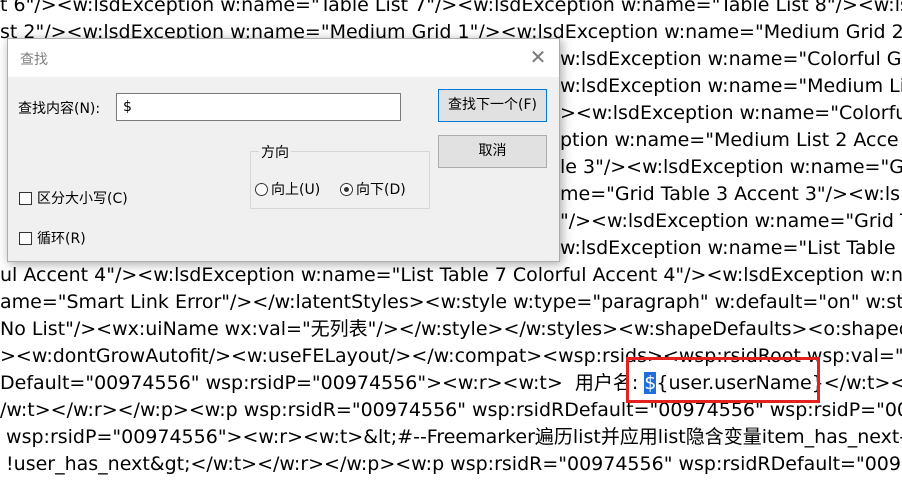 The width and height of the screenshot is (902, 483). What do you see at coordinates (381, 190) in the screenshot?
I see `direction-down-label: 向下(D)` at bounding box center [381, 190].